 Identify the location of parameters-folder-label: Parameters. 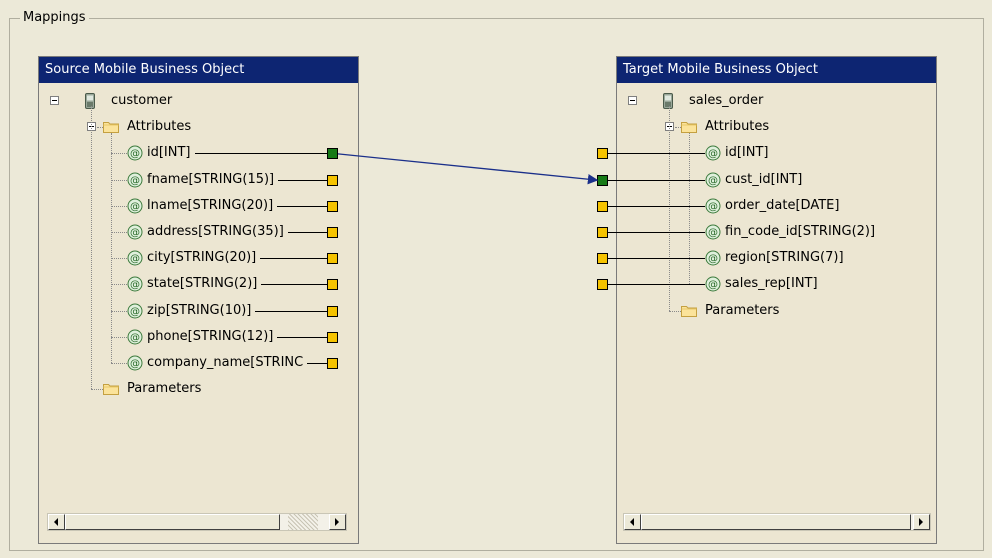
(164, 389).